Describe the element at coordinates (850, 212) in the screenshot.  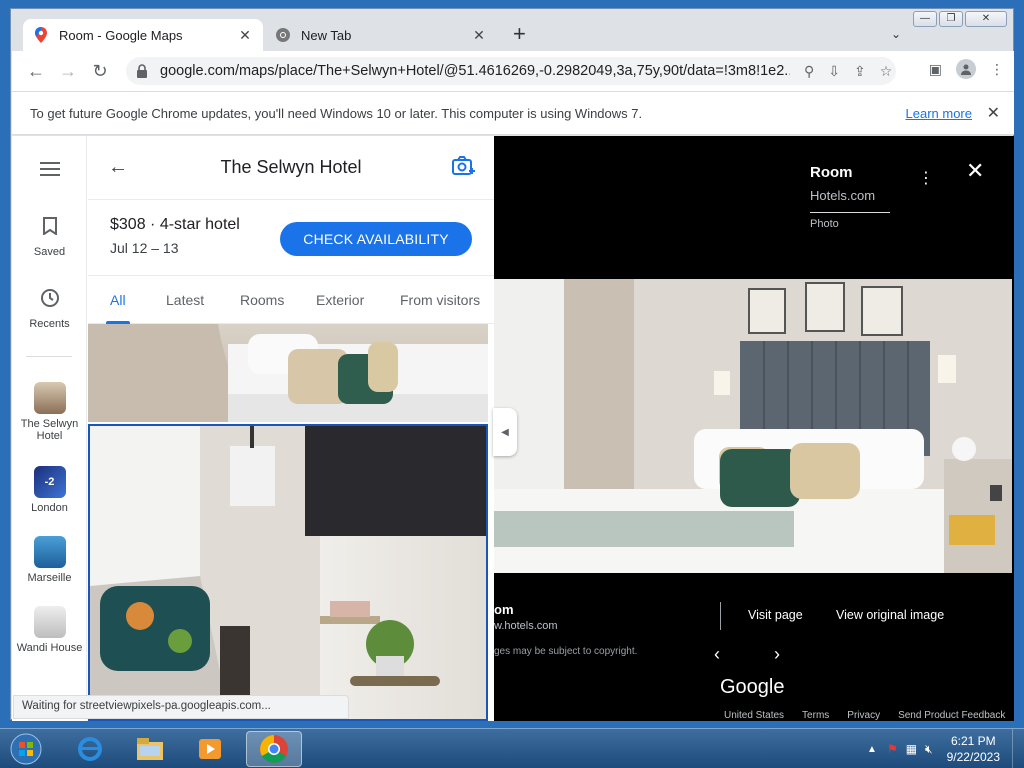
I see `source-divider` at that location.